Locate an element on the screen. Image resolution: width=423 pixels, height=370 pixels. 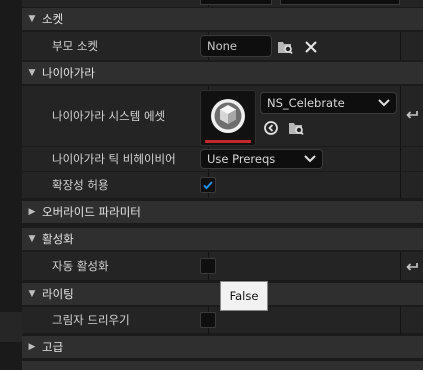
category-label: 소켓 is located at coordinates (53, 19).